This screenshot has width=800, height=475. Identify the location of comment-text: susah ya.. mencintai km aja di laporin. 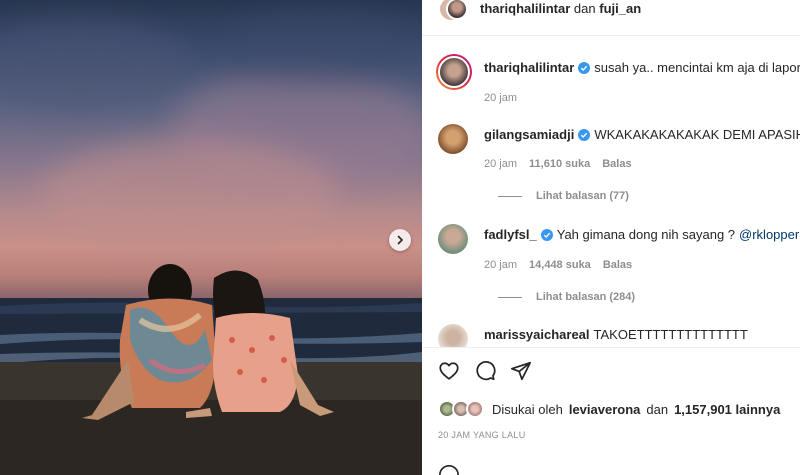
(697, 67).